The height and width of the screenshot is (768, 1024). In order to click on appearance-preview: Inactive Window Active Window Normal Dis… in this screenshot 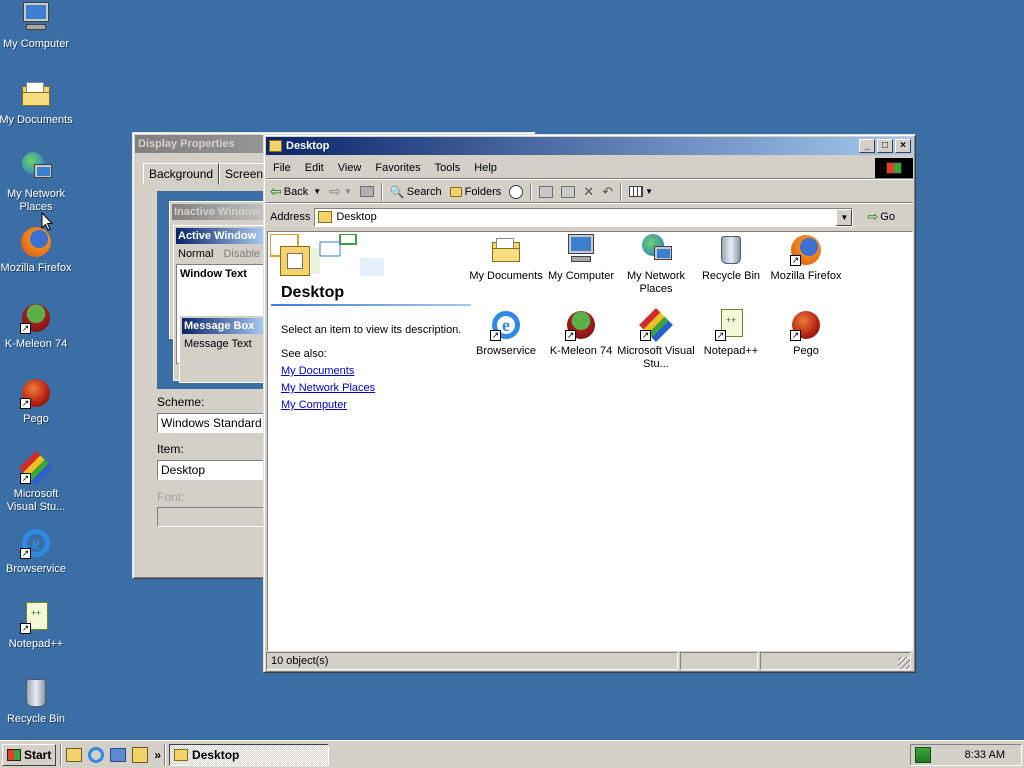, I will do `click(212, 290)`.